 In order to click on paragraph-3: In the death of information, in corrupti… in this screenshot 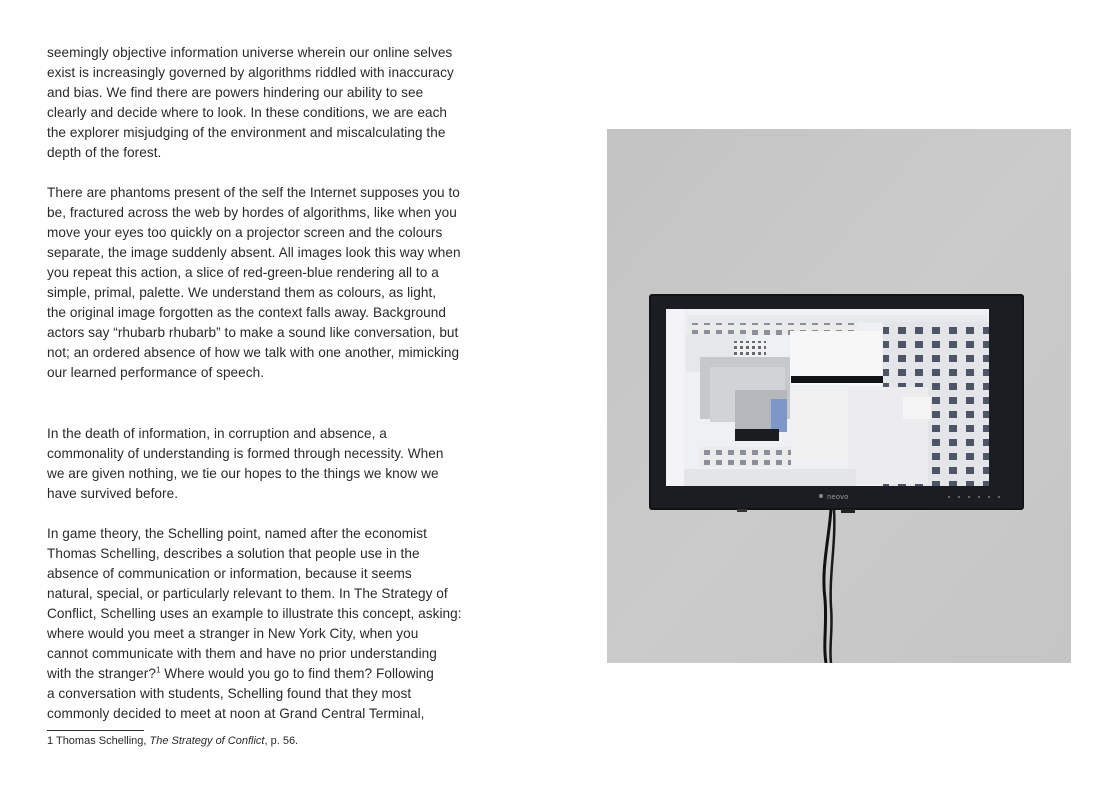, I will do `click(245, 463)`.